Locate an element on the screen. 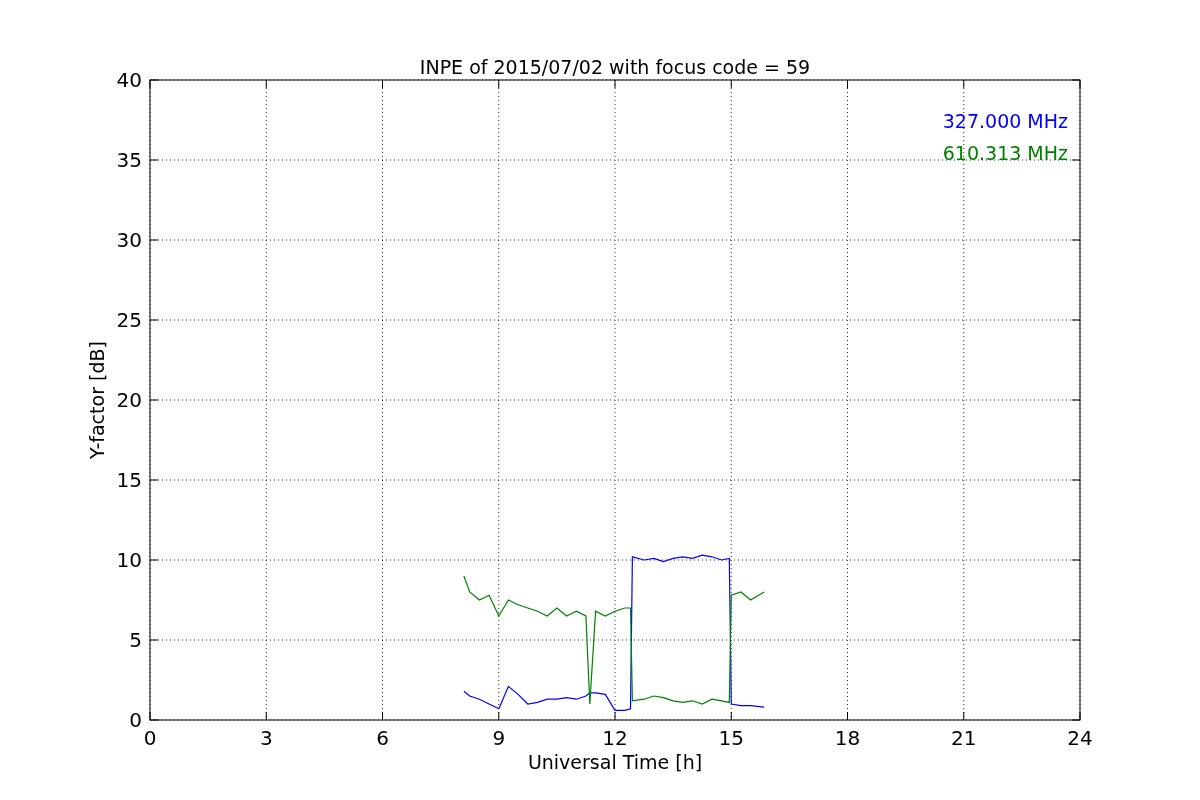 This screenshot has height=800, width=1200. legend-label: 327.000 MHz is located at coordinates (1005, 121).